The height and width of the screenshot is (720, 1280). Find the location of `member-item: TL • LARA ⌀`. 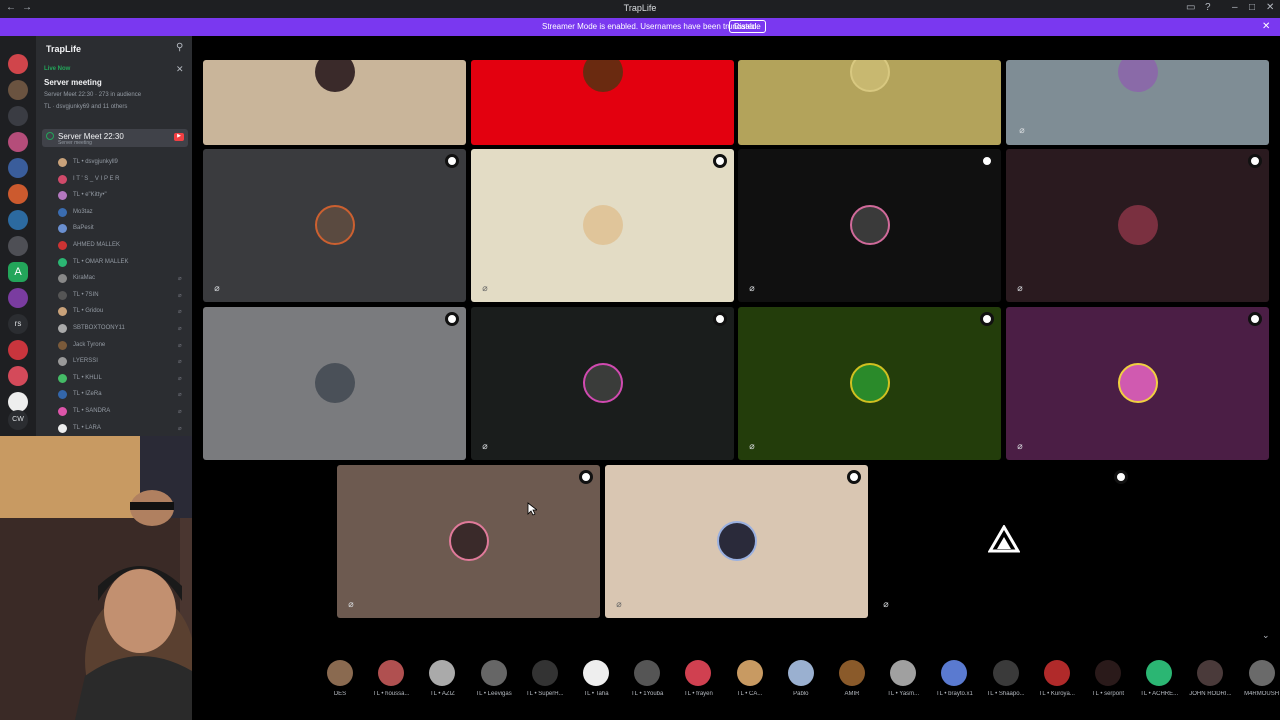

member-item: TL • LARA ⌀ is located at coordinates (123, 429).